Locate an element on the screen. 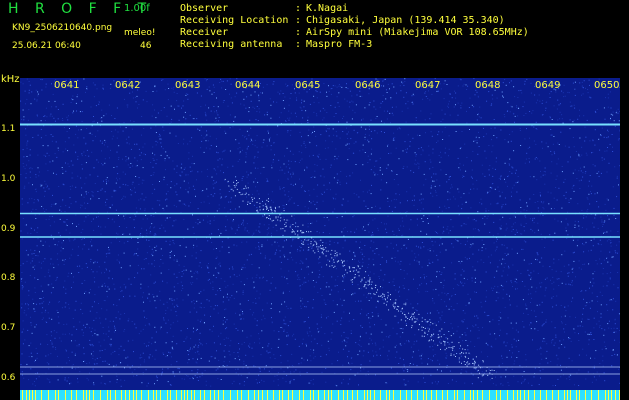  y-axis-unit: kHz is located at coordinates (10, 79).